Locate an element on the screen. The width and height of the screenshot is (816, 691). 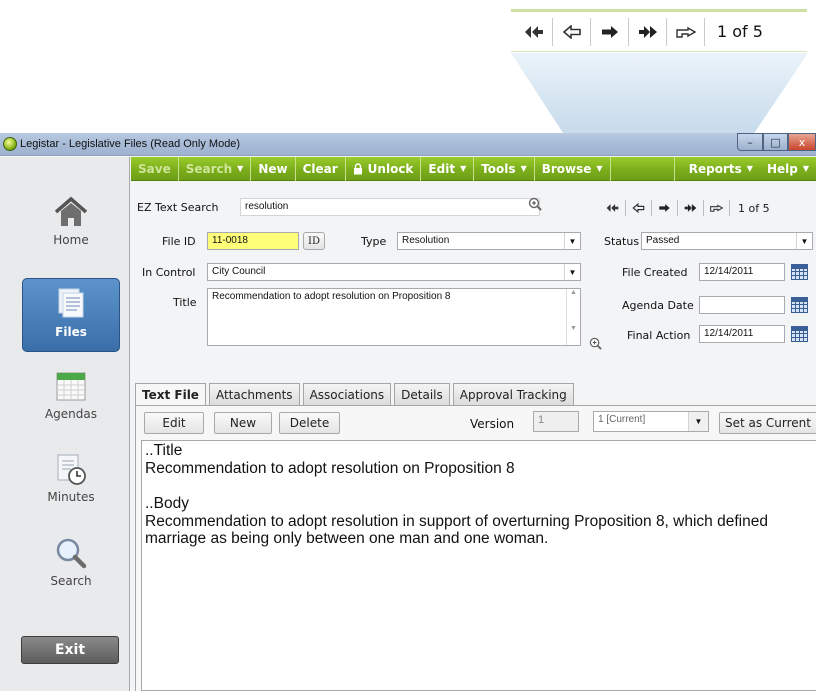
sidebar-item-minutes: Minutes is located at coordinates (71, 481).